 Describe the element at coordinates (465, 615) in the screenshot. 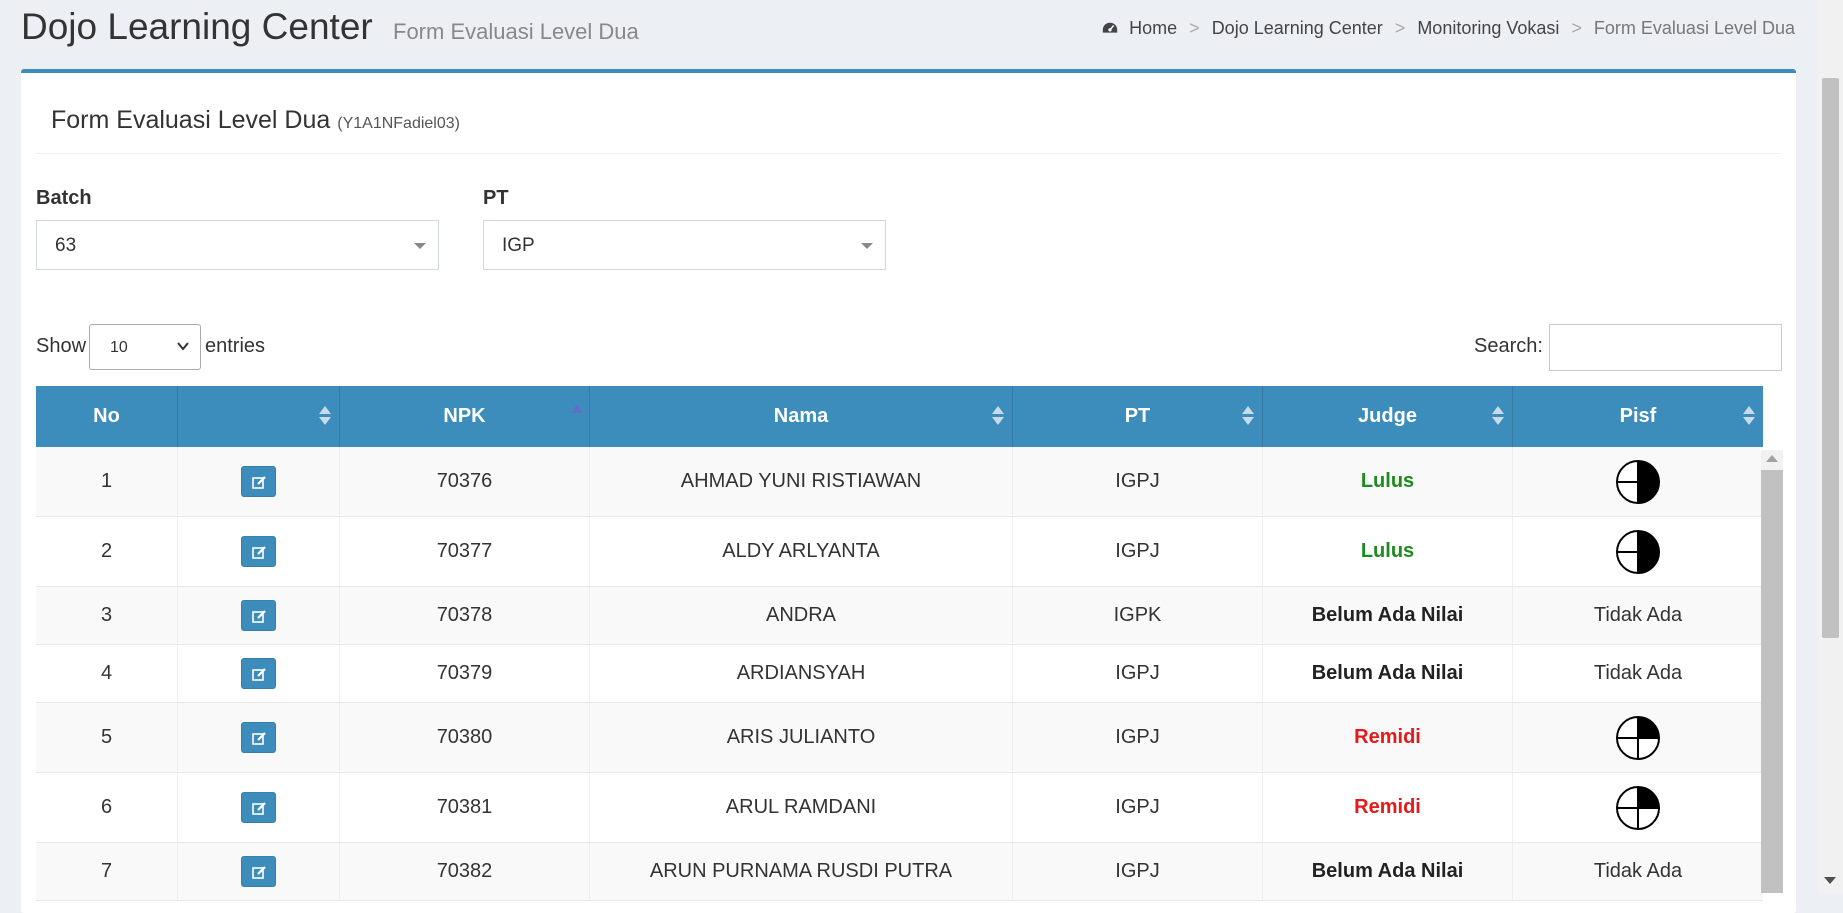

I see `cell-npk: 70378` at that location.